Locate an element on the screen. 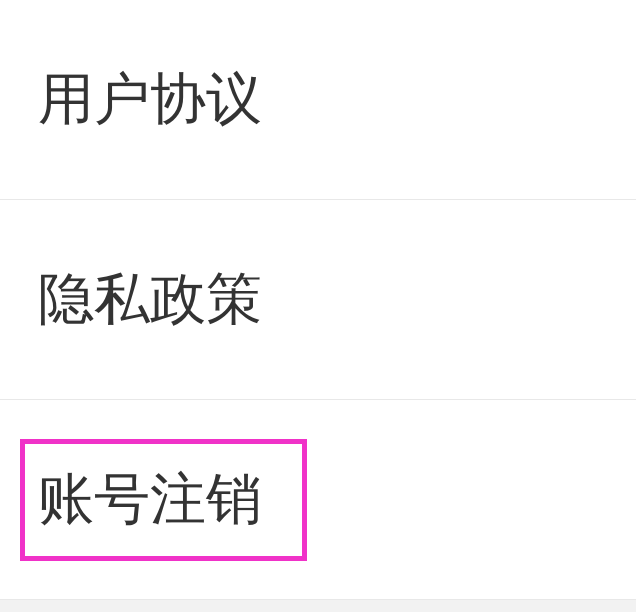  menu-item-label: 用户协议 is located at coordinates (150, 100).